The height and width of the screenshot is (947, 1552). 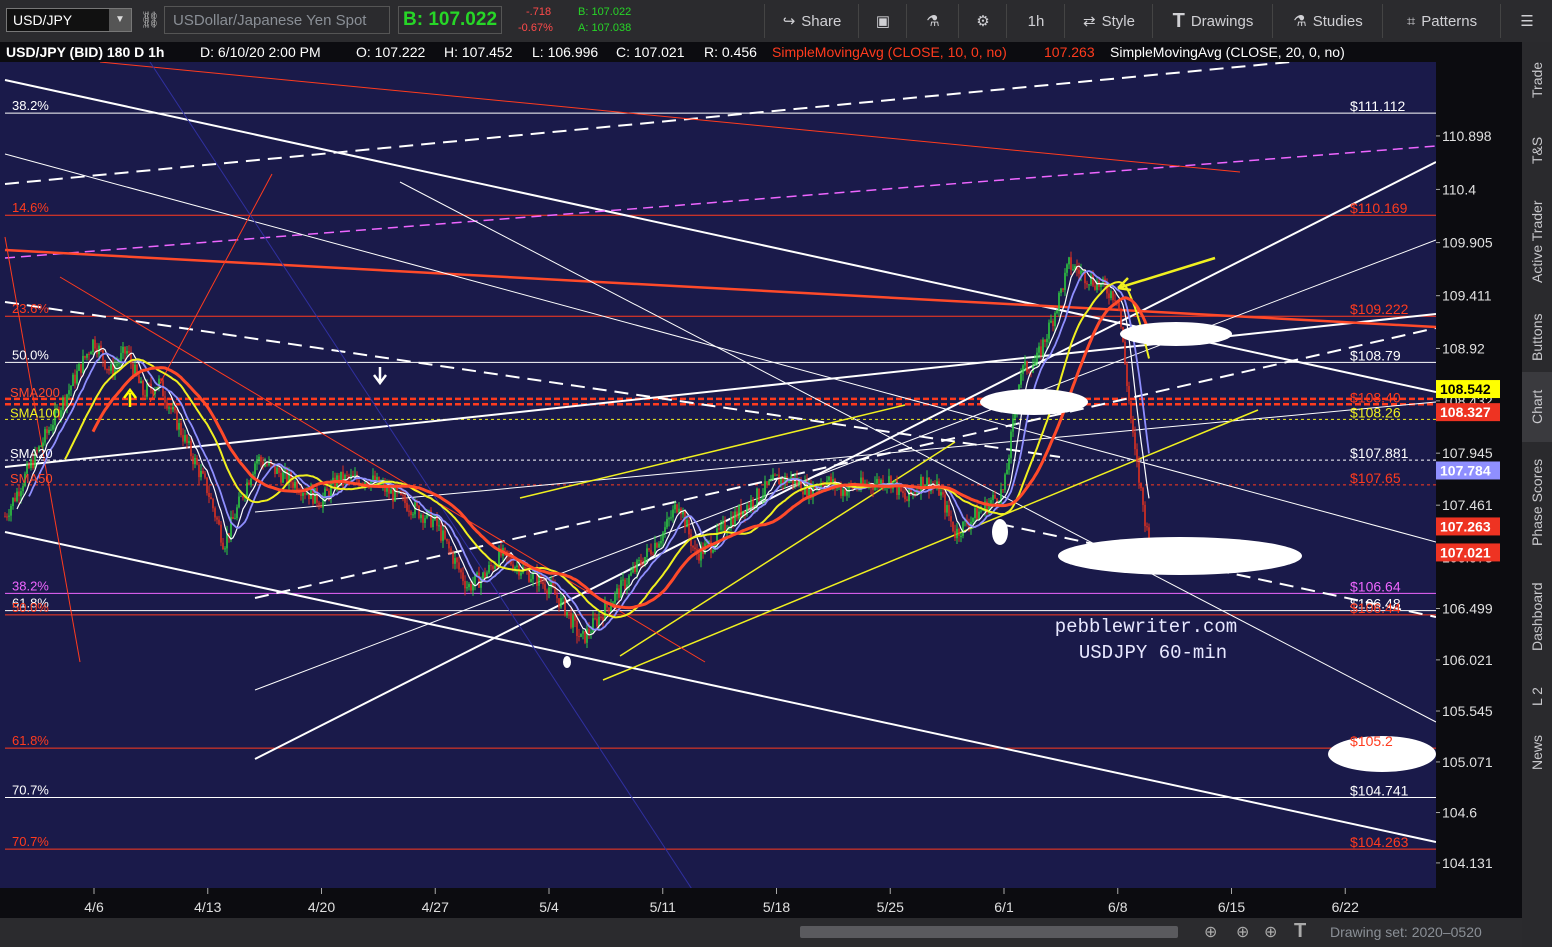 I want to click on tab-news: News, so click(x=1537, y=752).